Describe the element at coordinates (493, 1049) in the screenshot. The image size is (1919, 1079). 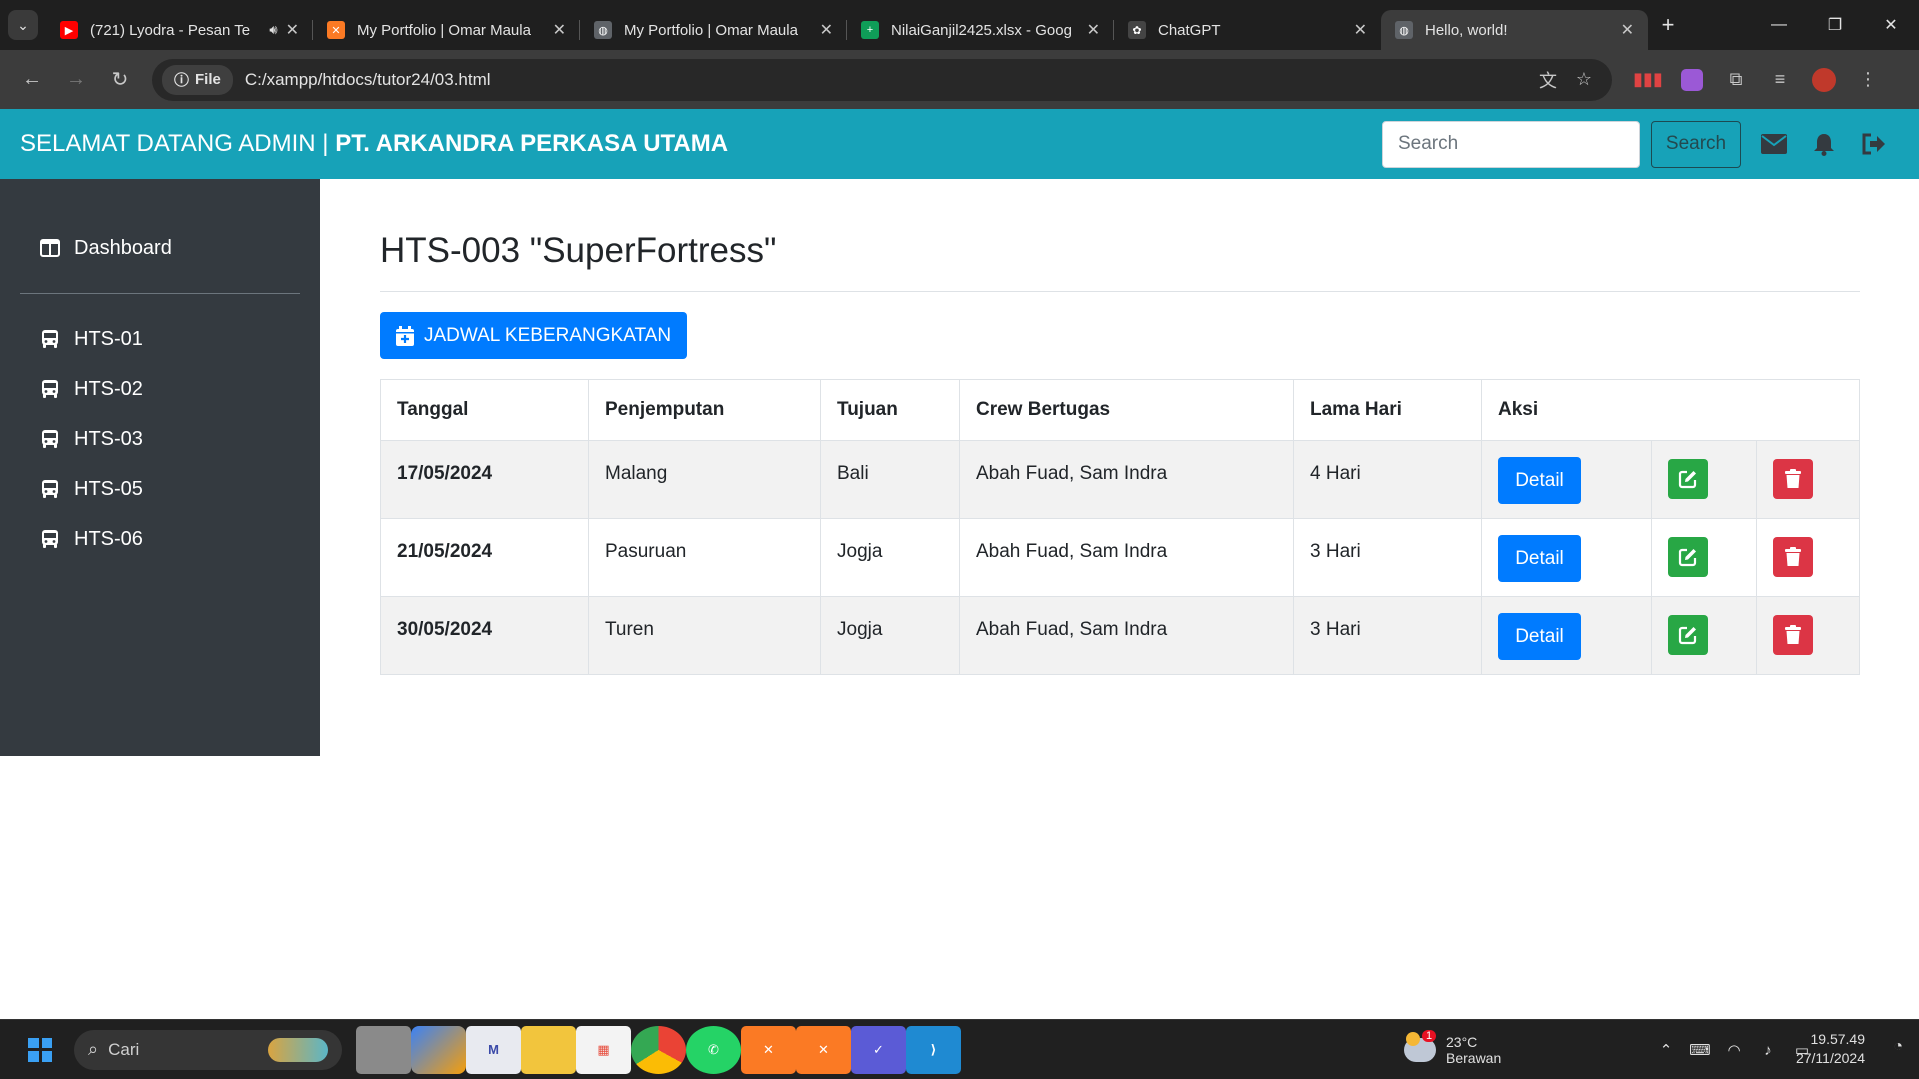
I see `mail-app-icon: M` at that location.